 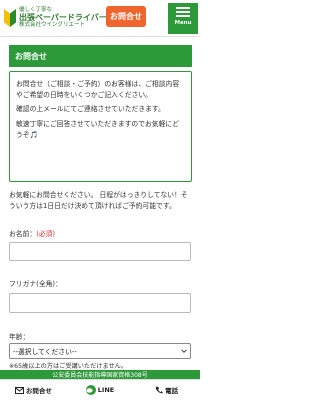 What do you see at coordinates (183, 12) in the screenshot?
I see `hamburger-icon` at bounding box center [183, 12].